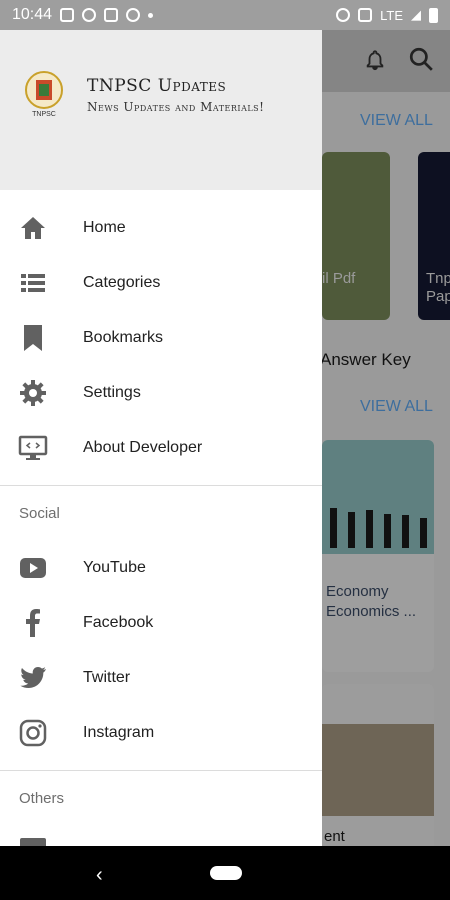 The width and height of the screenshot is (450, 900). Describe the element at coordinates (114, 567) in the screenshot. I see `drawer-item-label: YouTube` at that location.